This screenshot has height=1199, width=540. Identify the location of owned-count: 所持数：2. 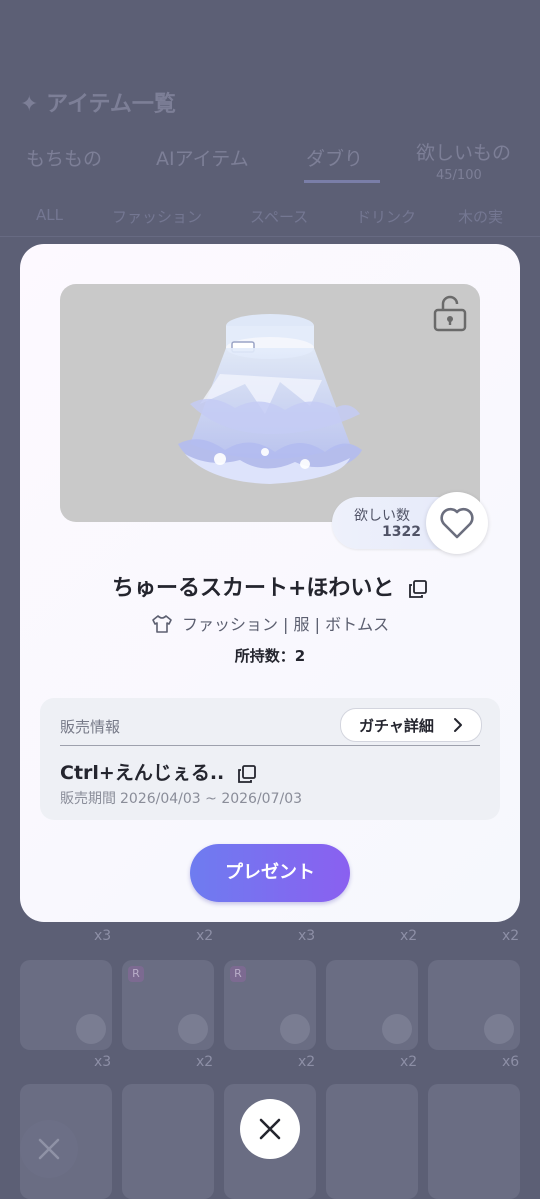
(270, 656).